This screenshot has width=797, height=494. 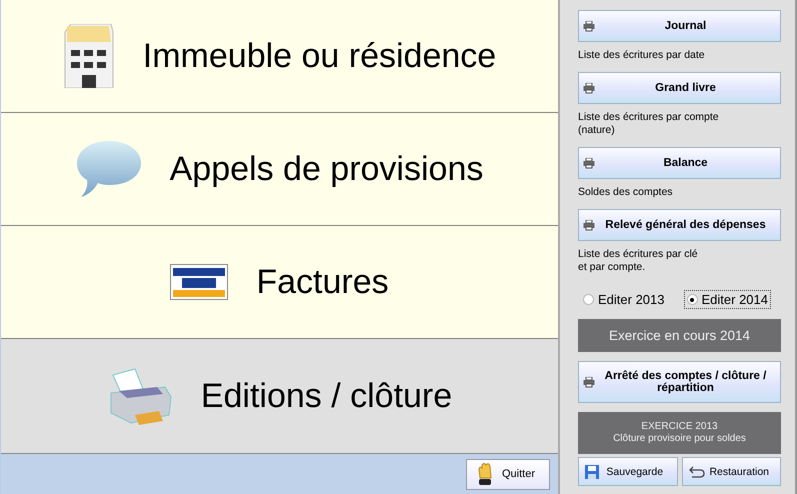 I want to click on report-button: Balance, so click(x=679, y=163).